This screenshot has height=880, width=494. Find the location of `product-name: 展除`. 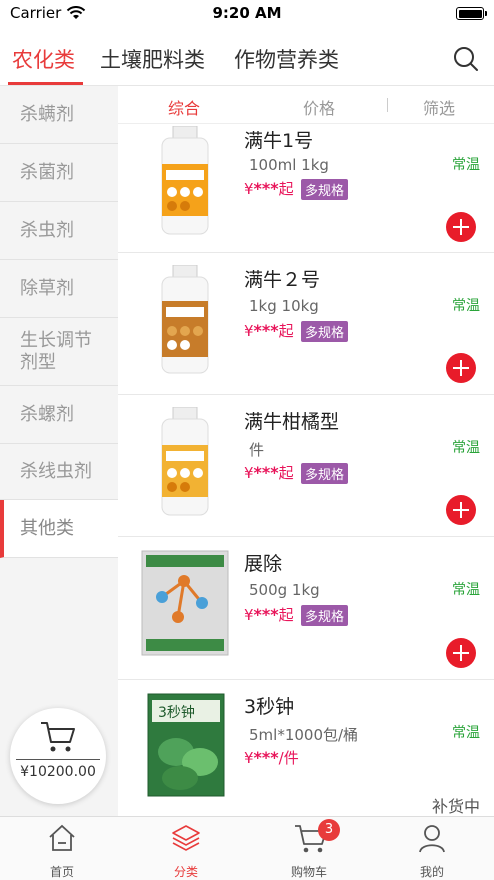

product-name: 展除 is located at coordinates (263, 564).